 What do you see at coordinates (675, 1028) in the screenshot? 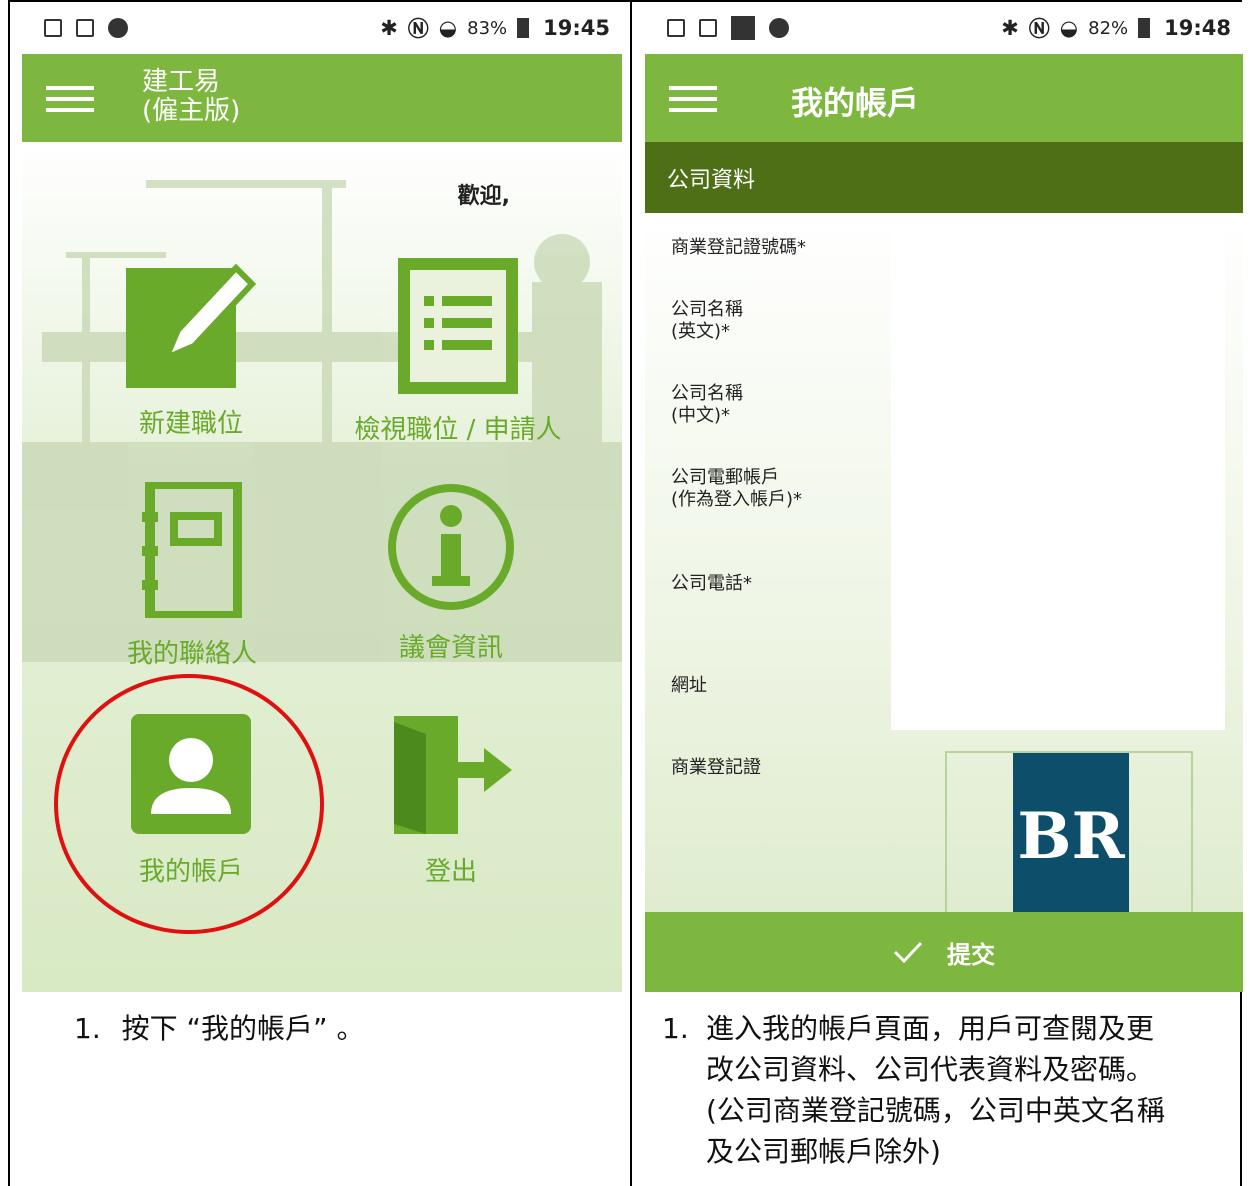
I see `caption-right-number: 1.` at bounding box center [675, 1028].